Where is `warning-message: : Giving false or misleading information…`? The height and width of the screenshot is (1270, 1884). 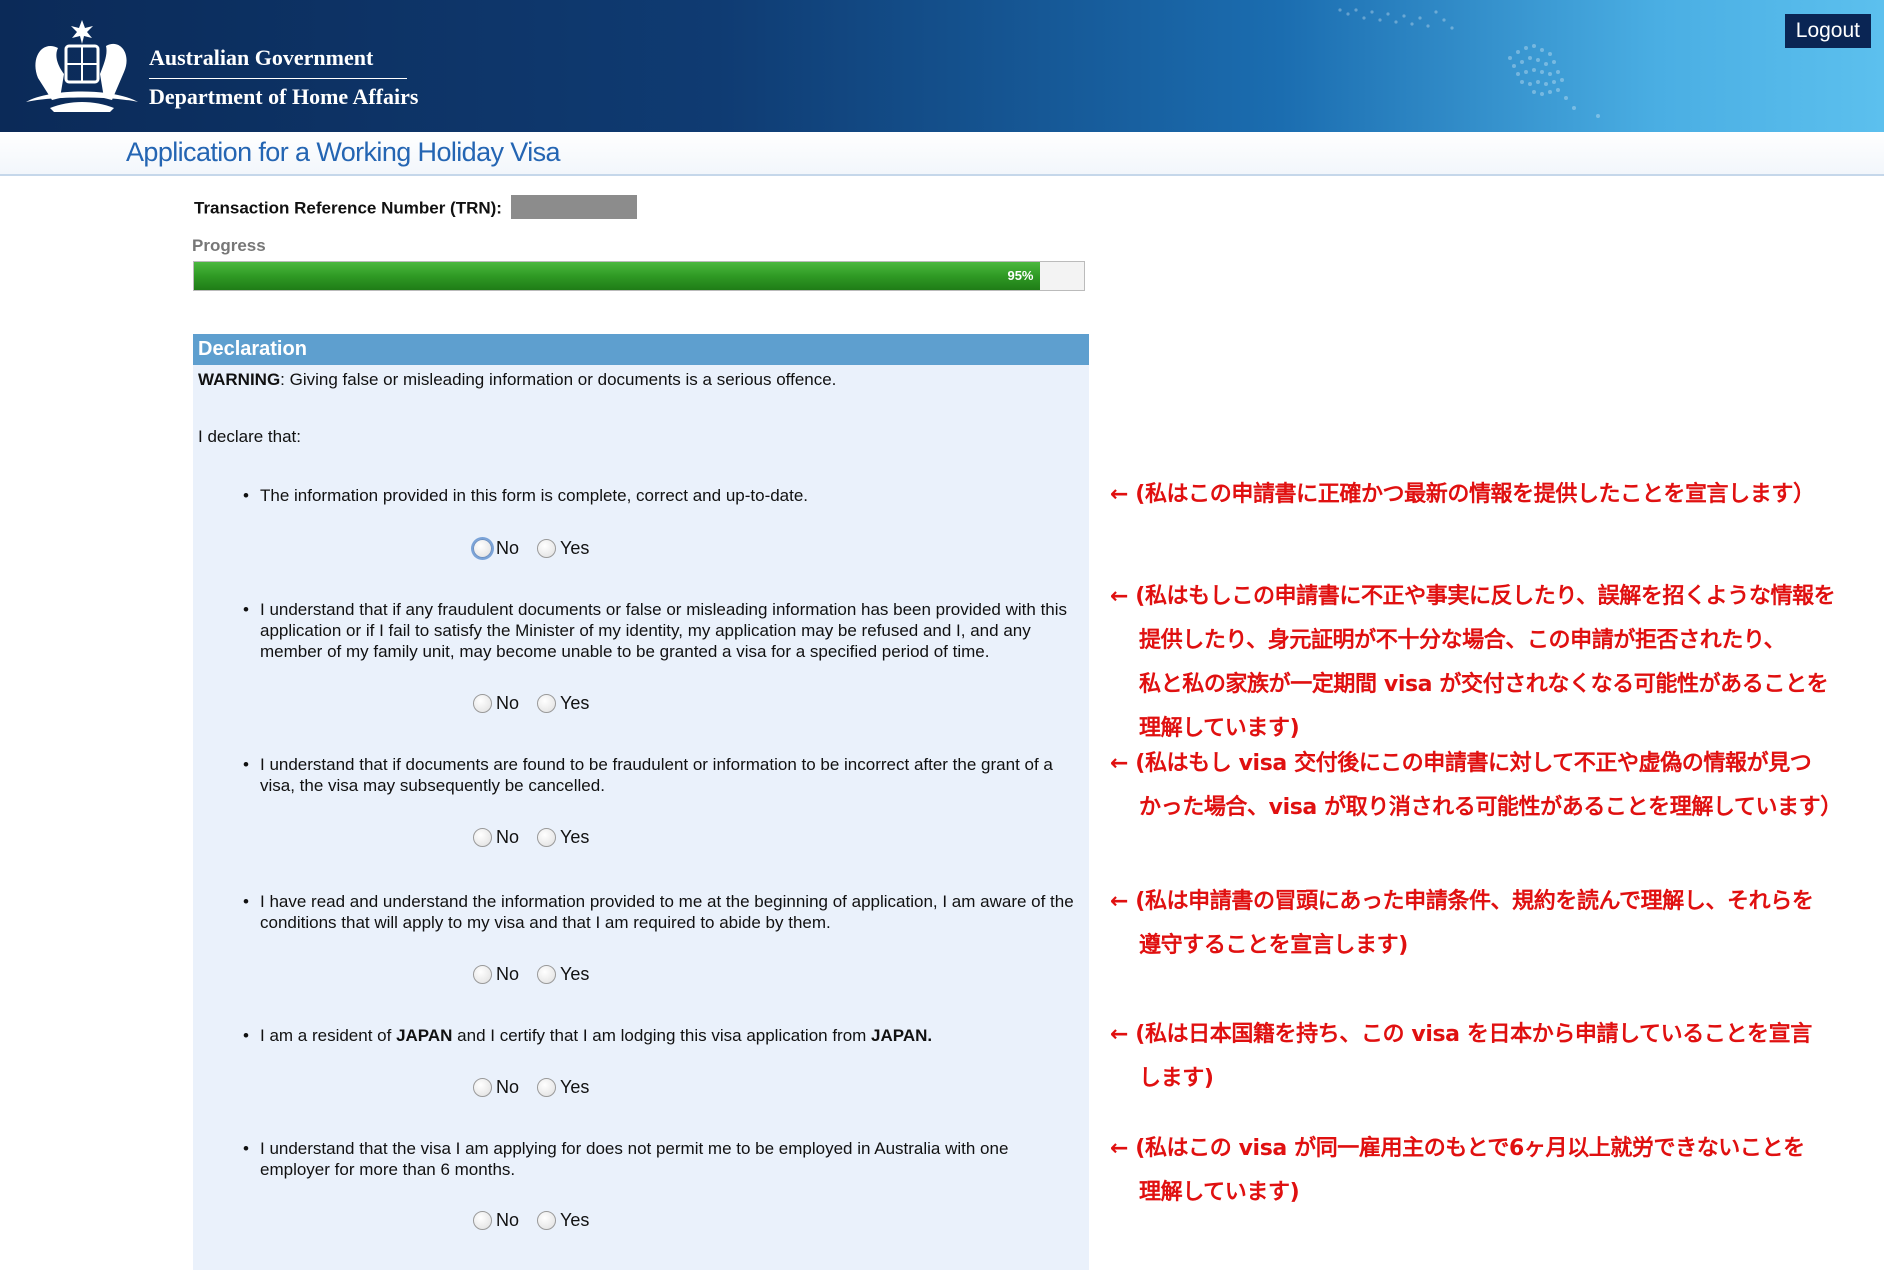 warning-message: : Giving false or misleading information… is located at coordinates (558, 379).